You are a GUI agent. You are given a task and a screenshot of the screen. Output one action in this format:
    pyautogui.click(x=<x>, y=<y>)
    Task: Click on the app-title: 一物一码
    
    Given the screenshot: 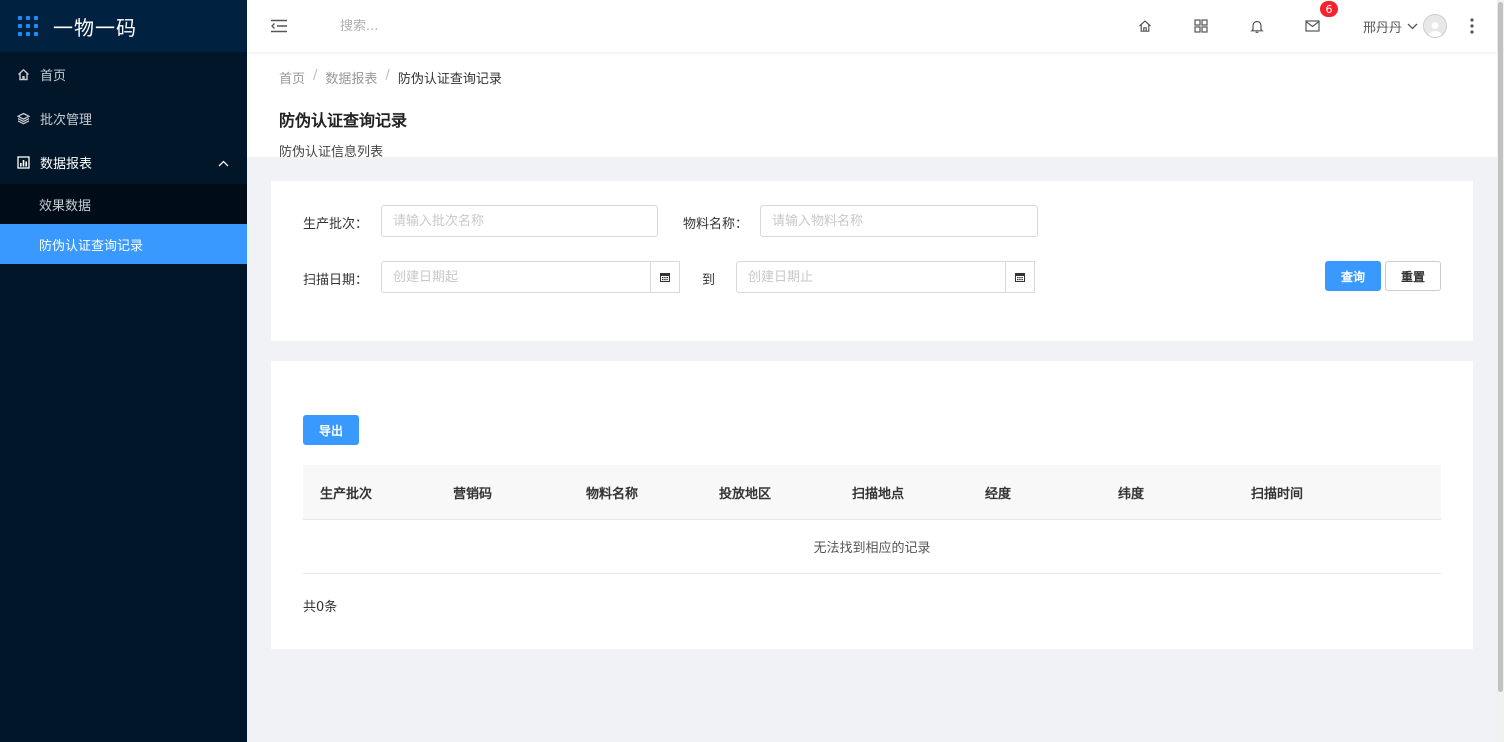 What is the action you would take?
    pyautogui.click(x=95, y=27)
    